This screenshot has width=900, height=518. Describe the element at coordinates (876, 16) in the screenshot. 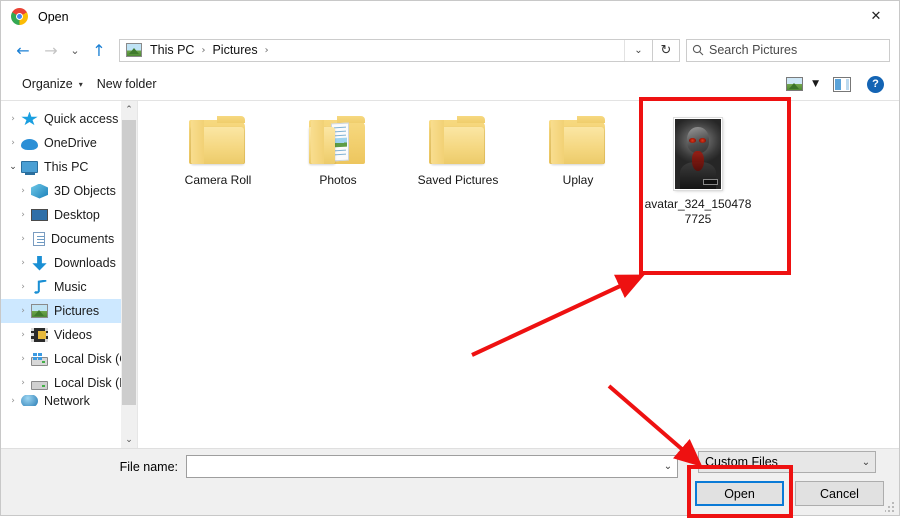

I see `close-icon: ✕` at that location.